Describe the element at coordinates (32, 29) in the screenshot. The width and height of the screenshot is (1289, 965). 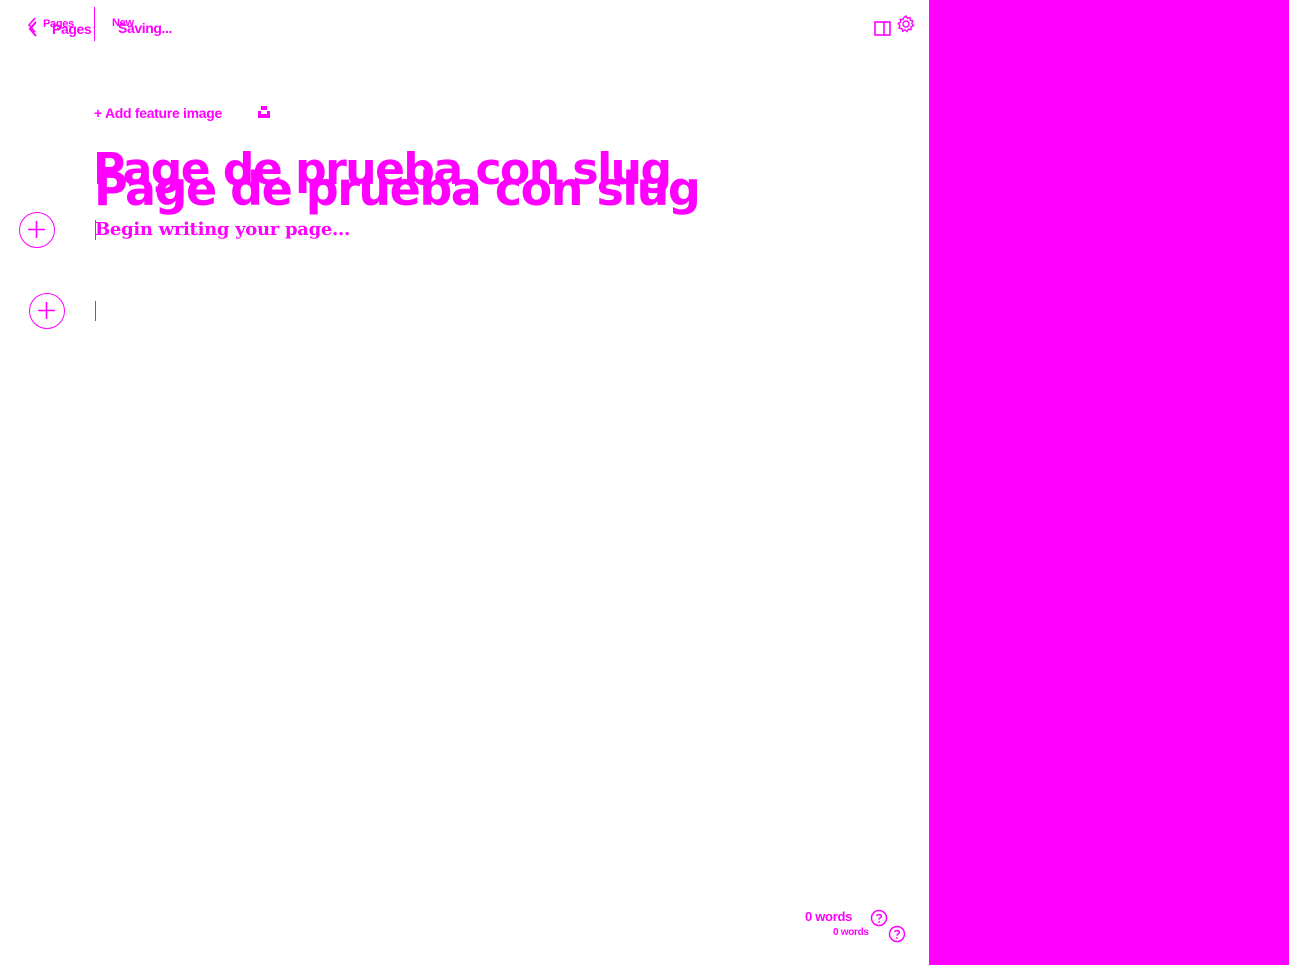
I see `chevron-left-icon` at that location.